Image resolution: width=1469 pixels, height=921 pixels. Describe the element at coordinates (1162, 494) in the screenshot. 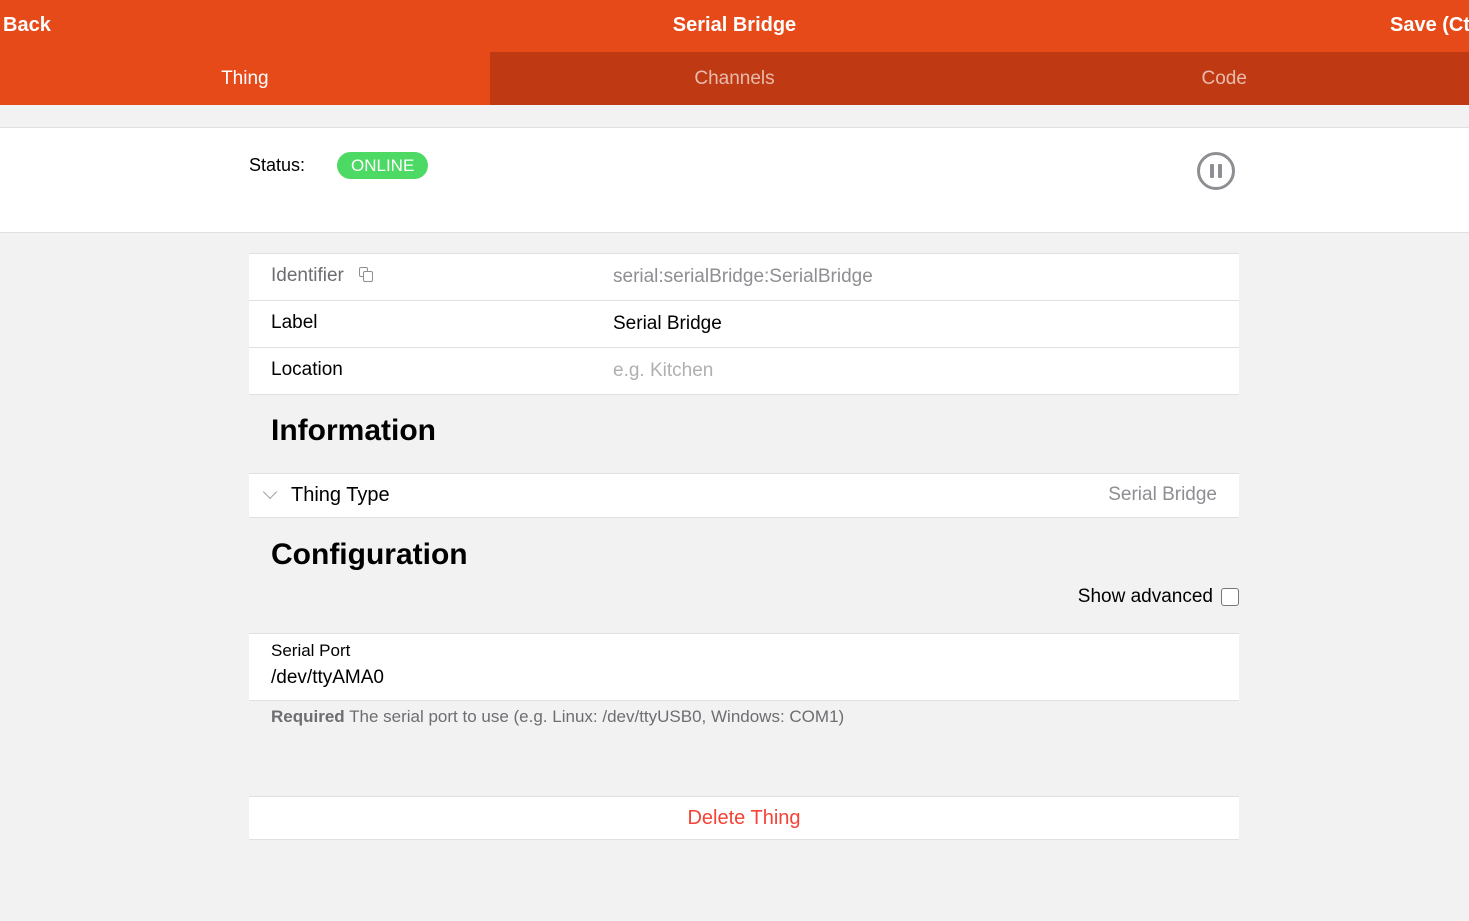

I see `thing-type-value: Serial Bridge` at that location.